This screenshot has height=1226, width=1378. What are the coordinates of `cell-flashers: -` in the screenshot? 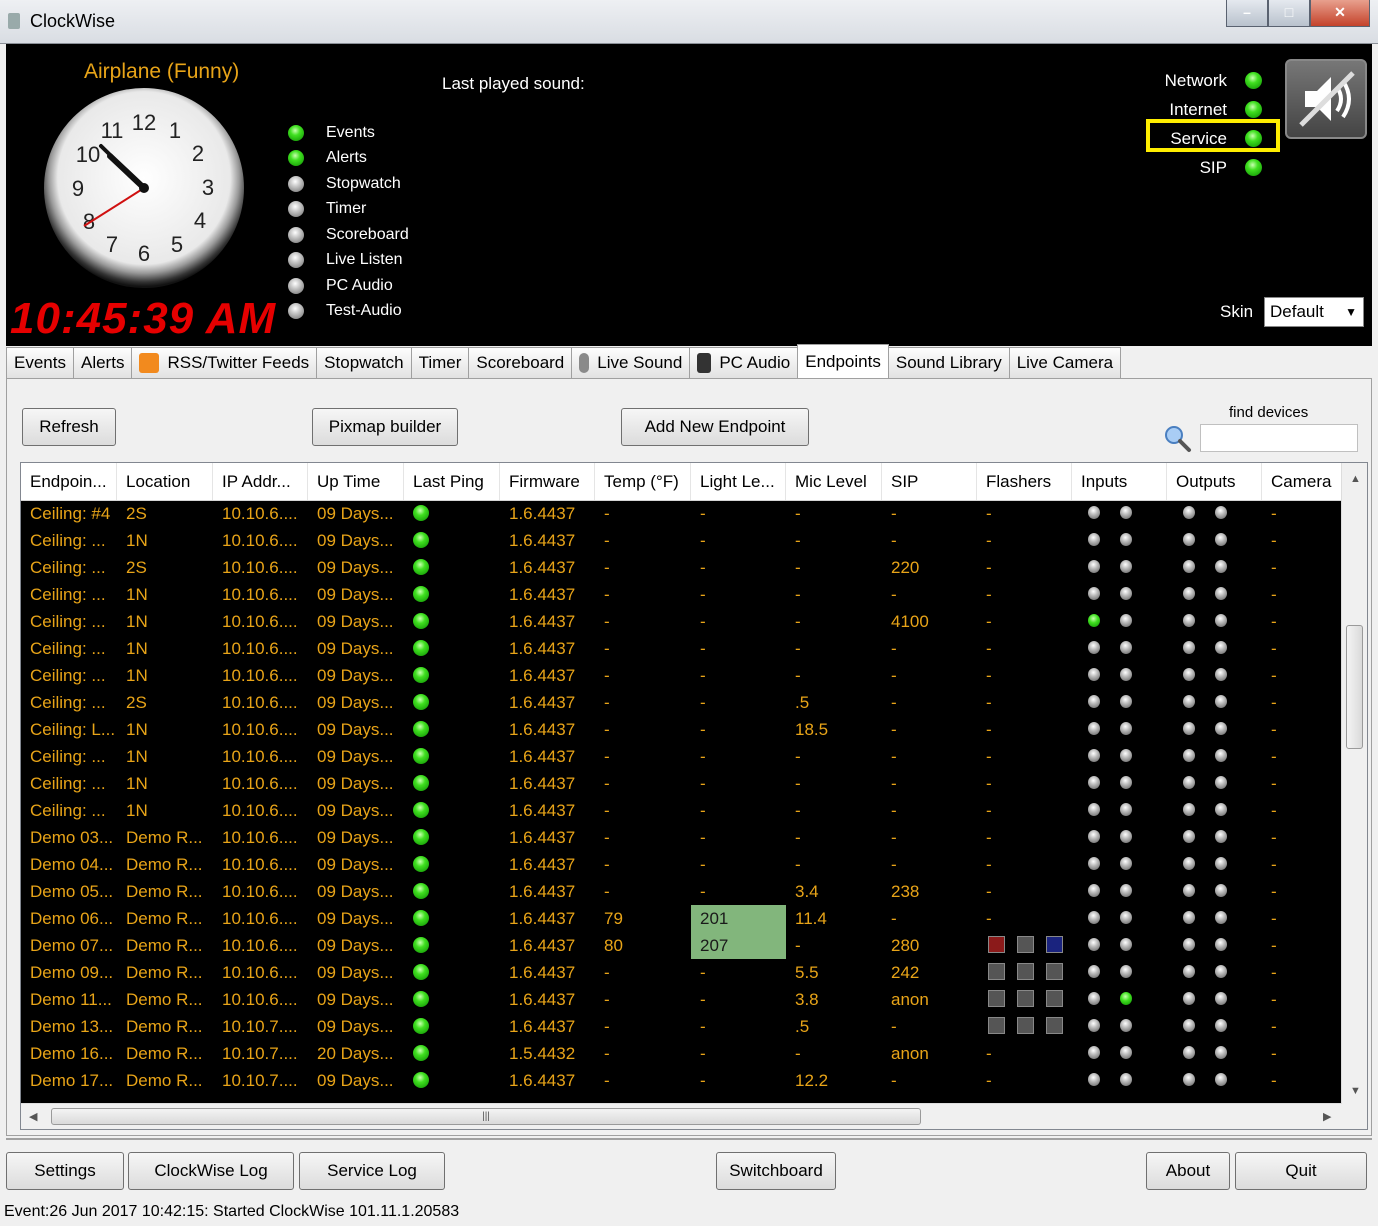 It's located at (989, 918).